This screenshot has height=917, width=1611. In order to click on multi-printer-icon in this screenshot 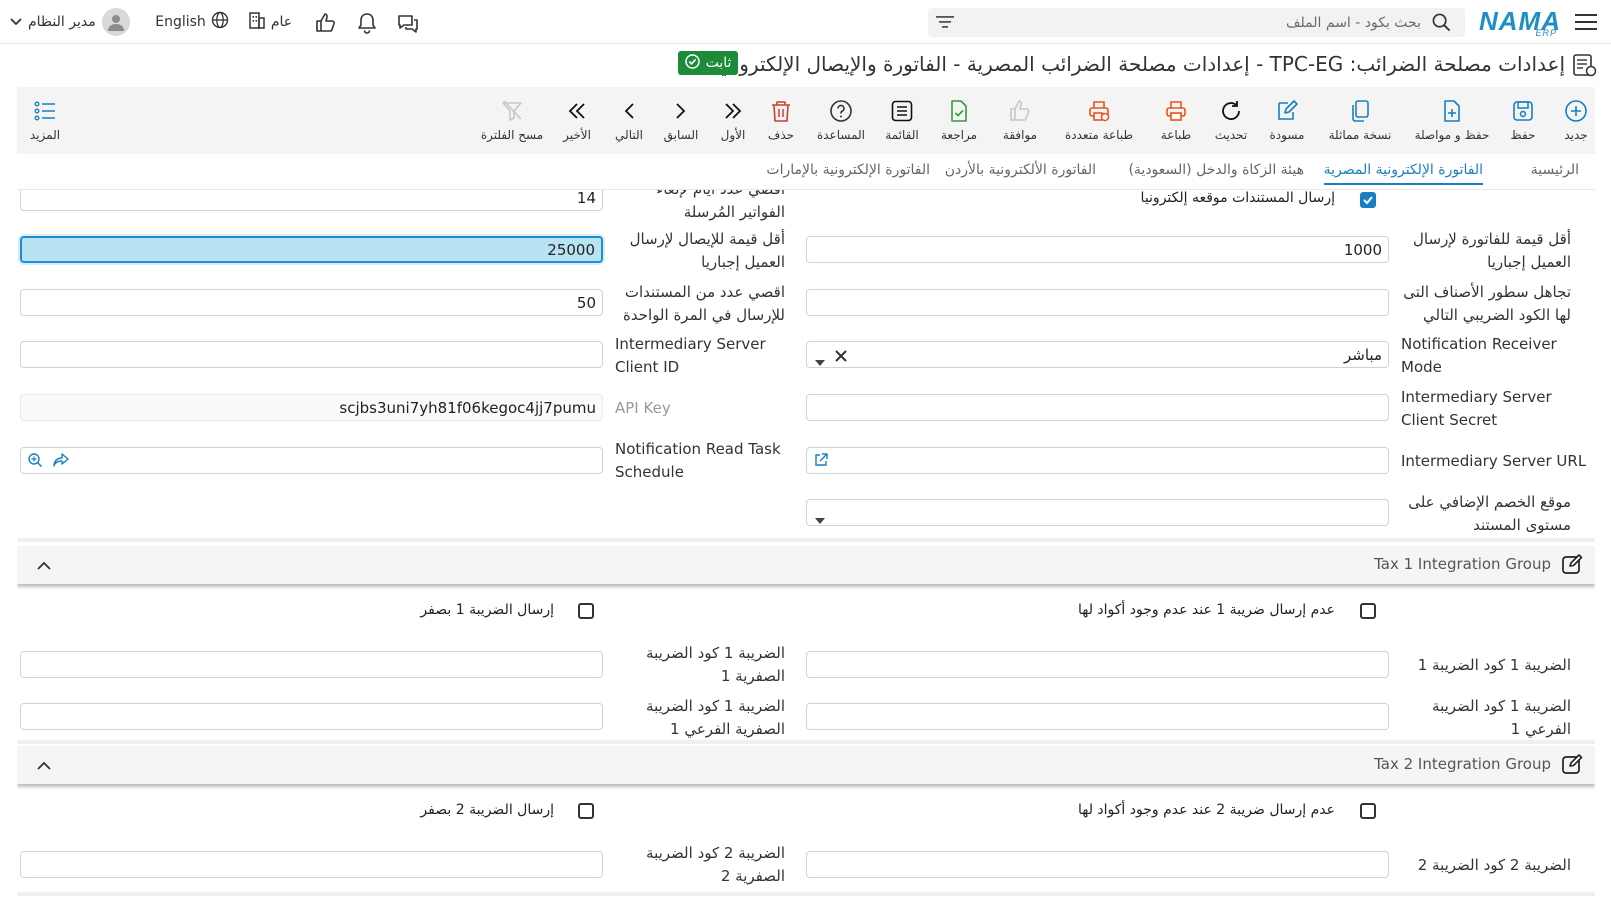, I will do `click(1099, 111)`.